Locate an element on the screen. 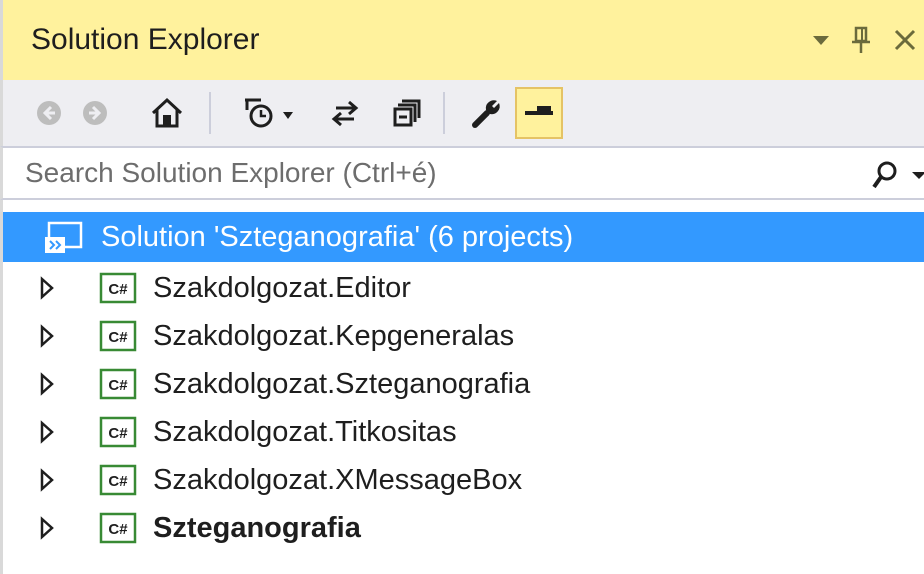 This screenshot has width=924, height=574. collapse-all-icon is located at coordinates (407, 113).